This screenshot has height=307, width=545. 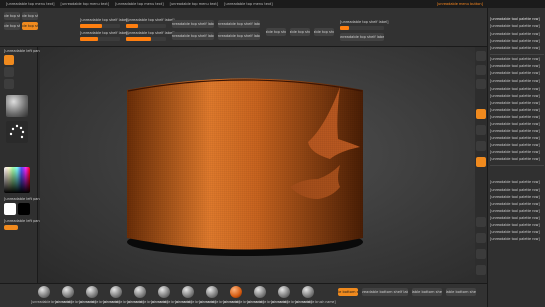 I want to click on color-swatch-secondary, so click(x=24, y=209).